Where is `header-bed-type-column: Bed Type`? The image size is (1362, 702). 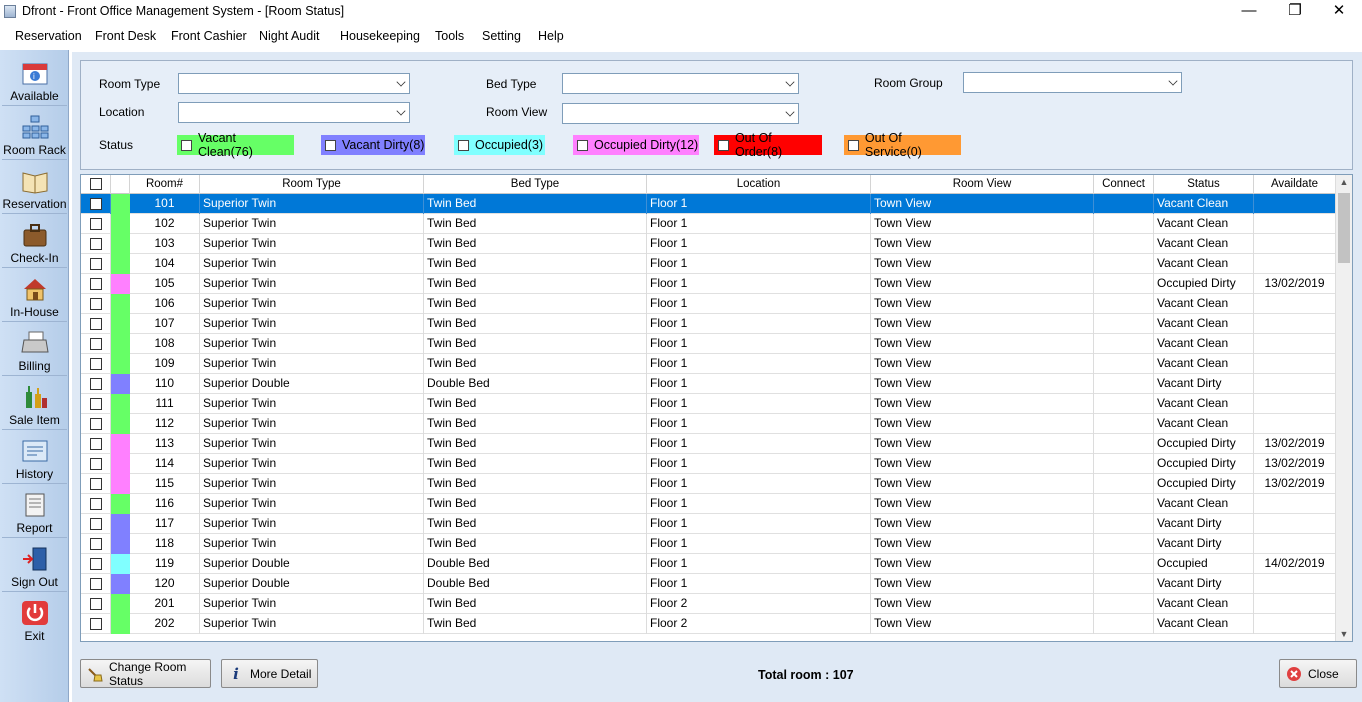 header-bed-type-column: Bed Type is located at coordinates (535, 184).